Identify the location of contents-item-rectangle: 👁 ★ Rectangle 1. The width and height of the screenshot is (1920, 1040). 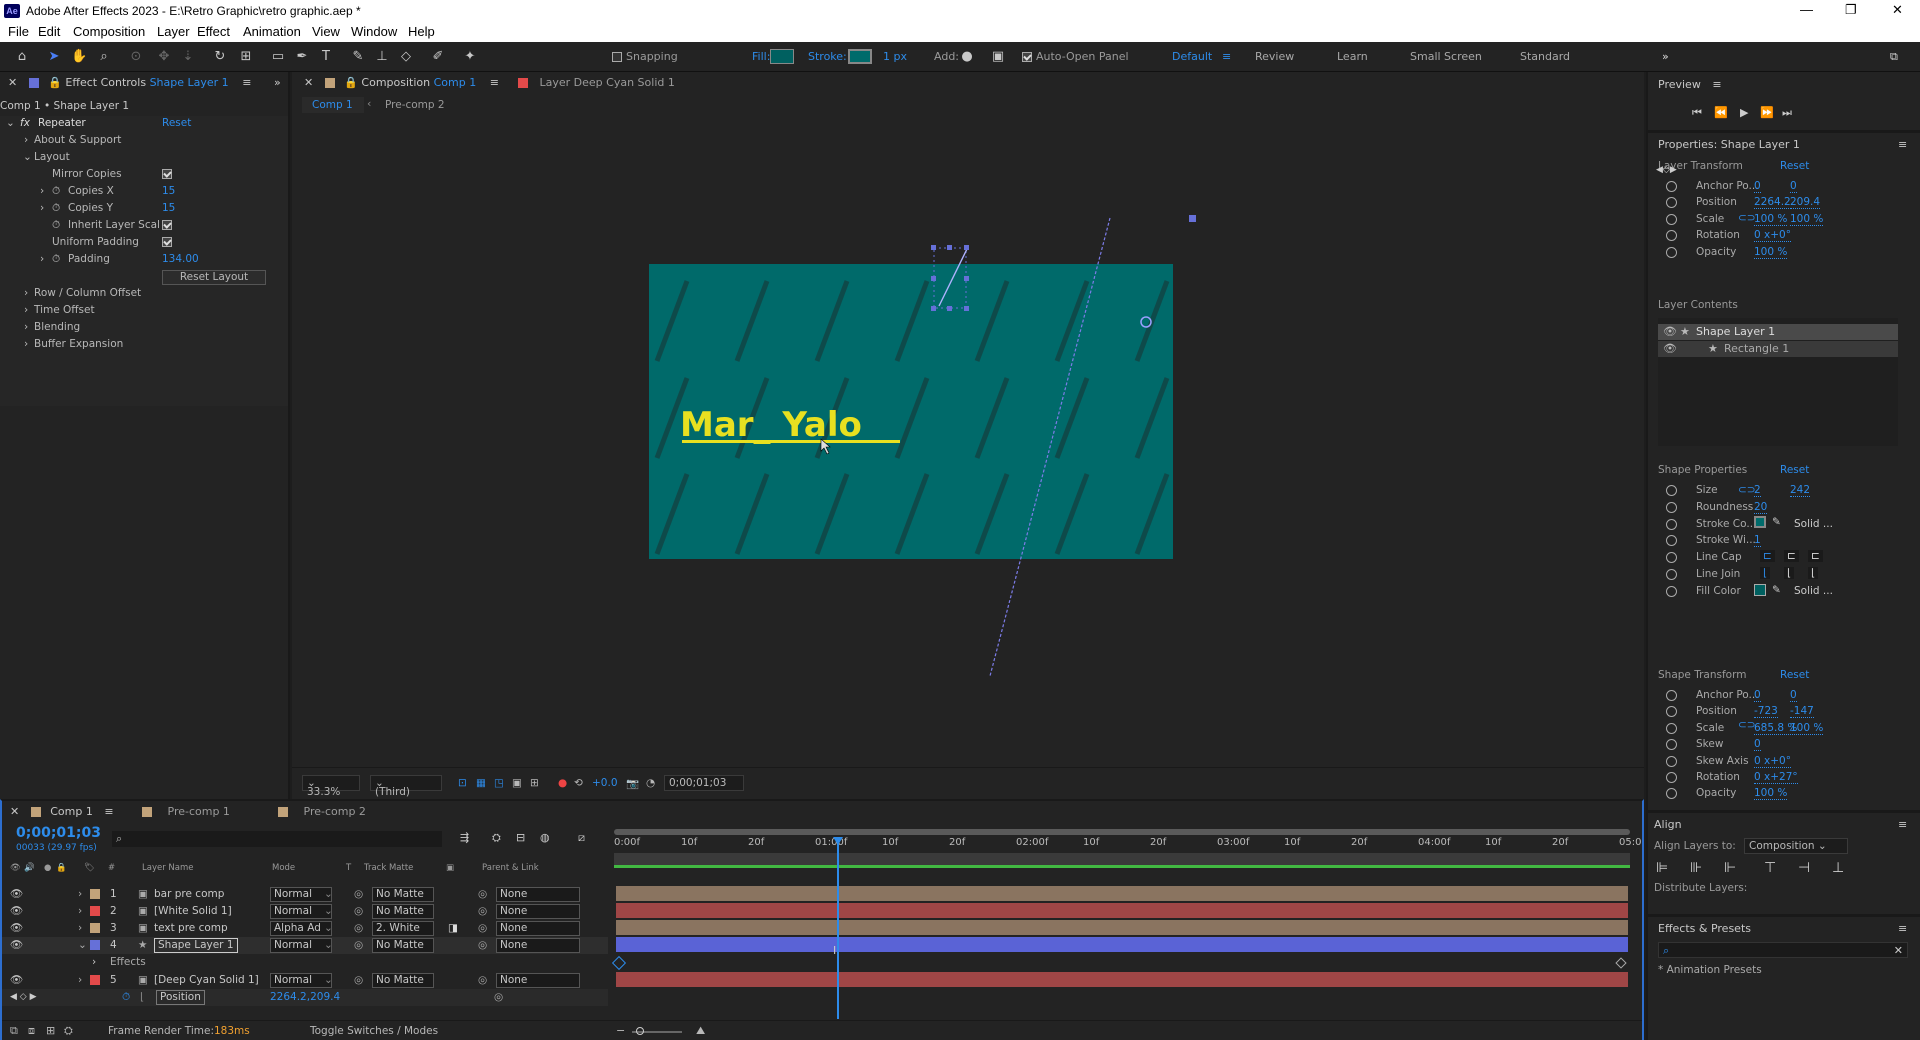
(1778, 349).